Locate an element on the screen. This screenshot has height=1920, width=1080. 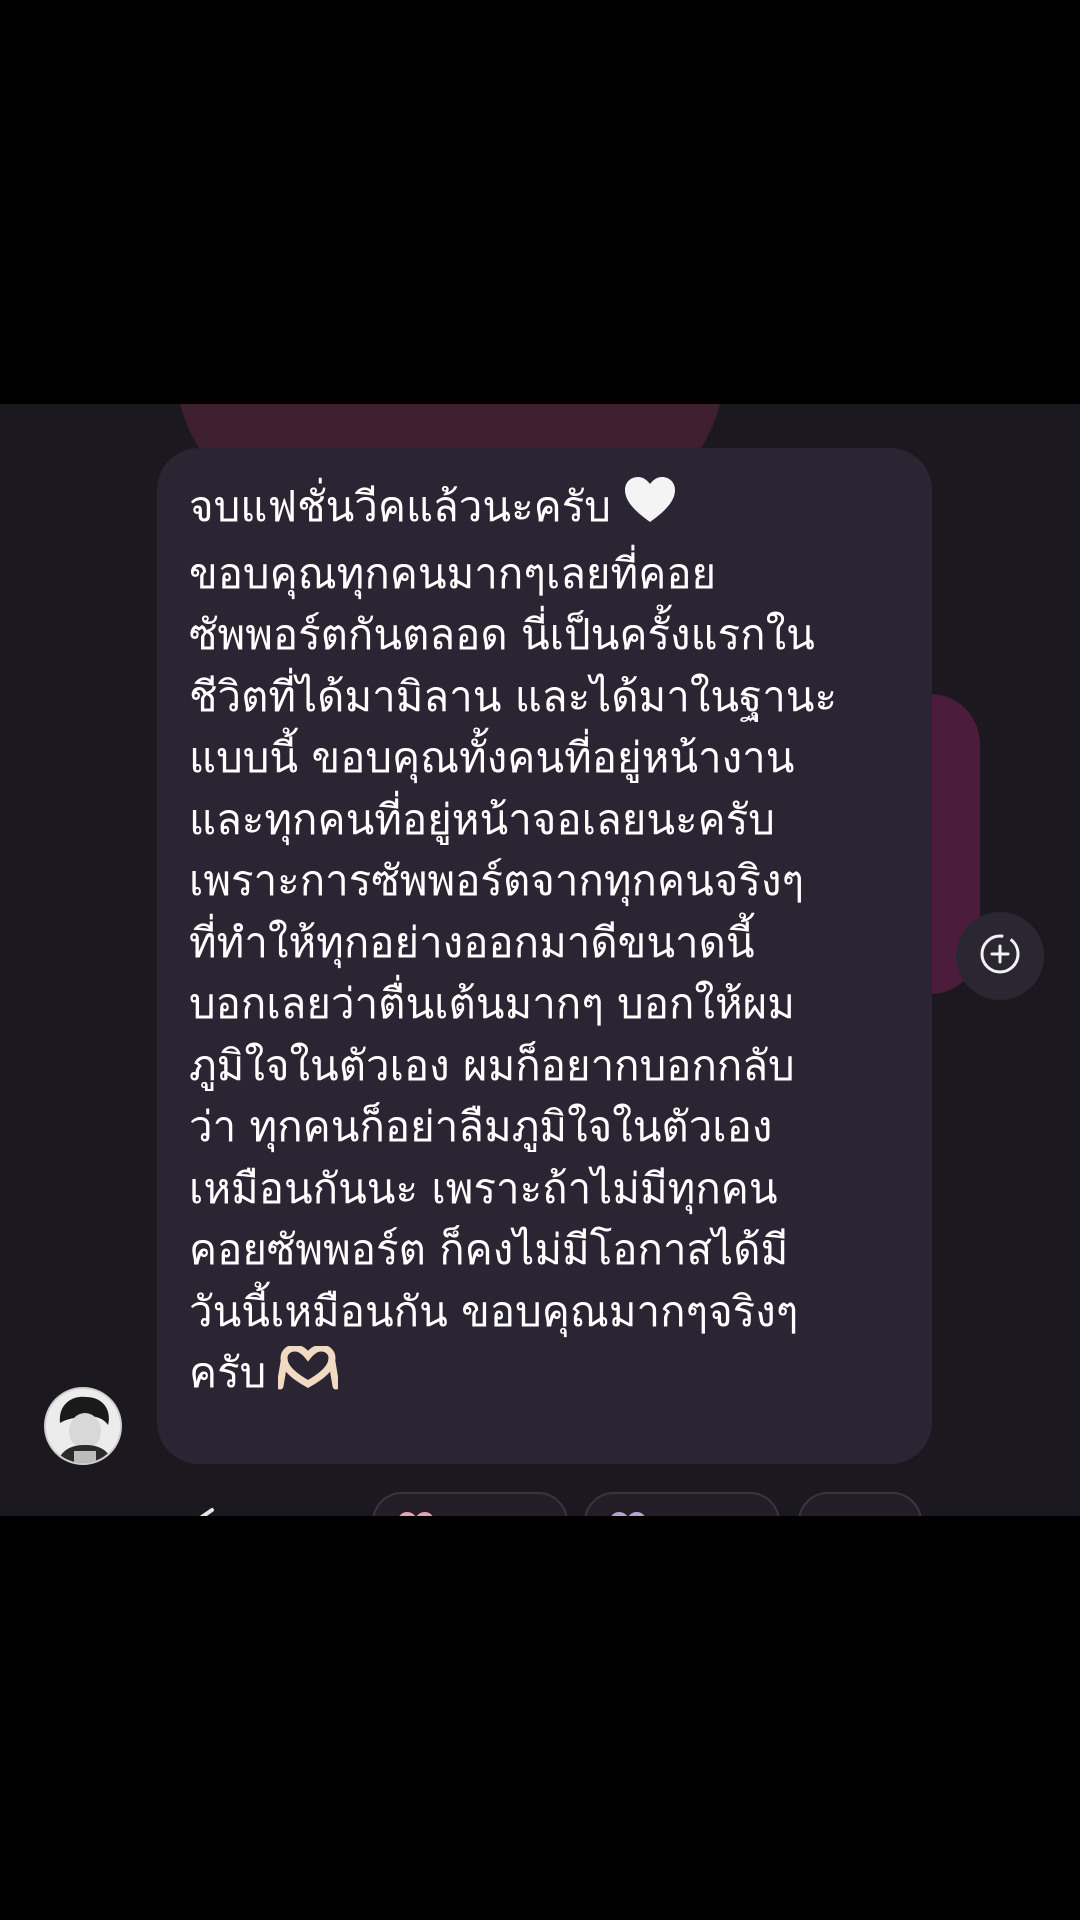
avatar is located at coordinates (83, 1426).